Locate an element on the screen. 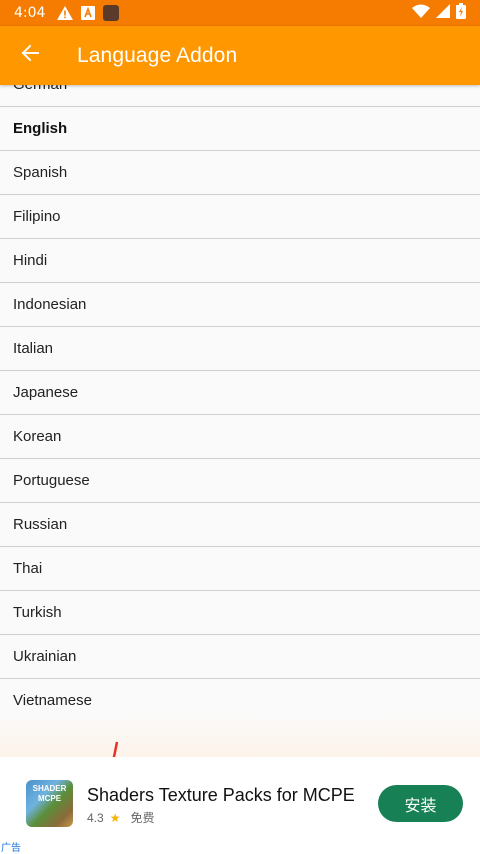  annotation-arrow is located at coordinates (110, 748).